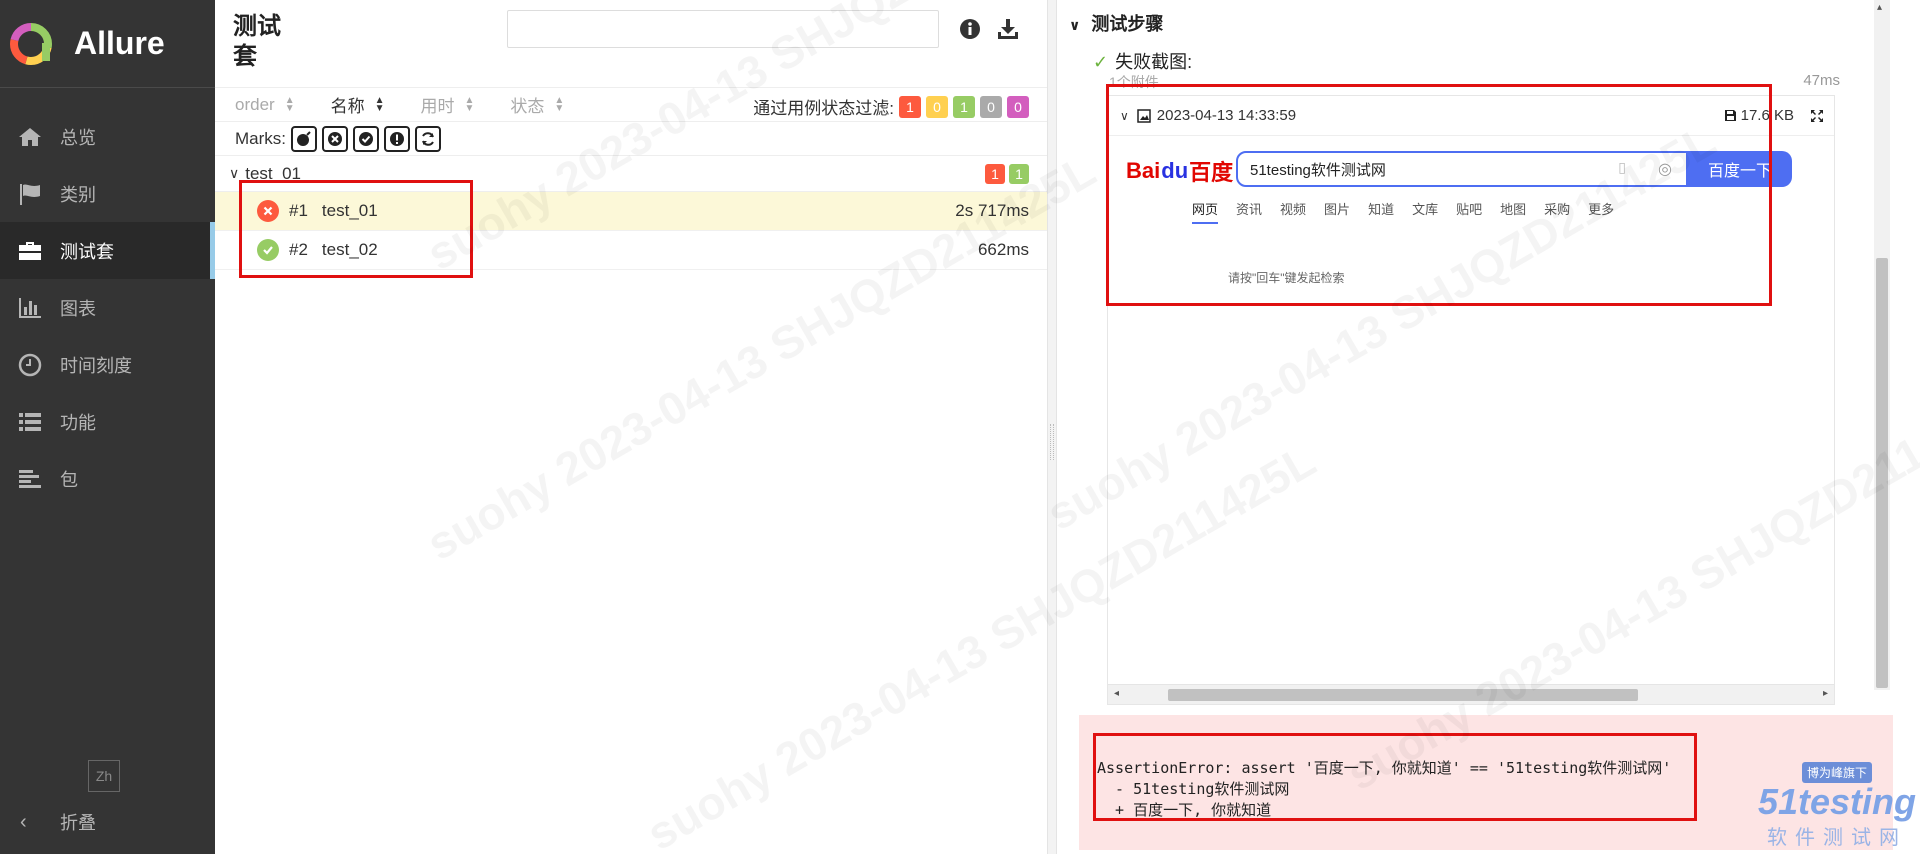 Image resolution: width=1920 pixels, height=854 pixels. I want to click on sidebar-item-label: 类别, so click(78, 194).